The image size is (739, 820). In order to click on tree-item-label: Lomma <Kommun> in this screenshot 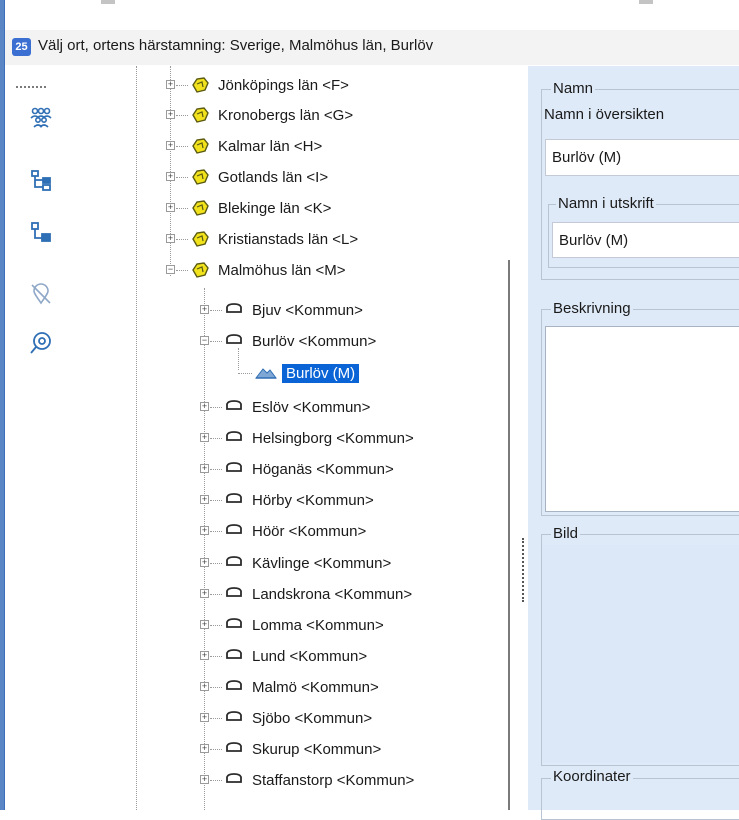, I will do `click(318, 625)`.